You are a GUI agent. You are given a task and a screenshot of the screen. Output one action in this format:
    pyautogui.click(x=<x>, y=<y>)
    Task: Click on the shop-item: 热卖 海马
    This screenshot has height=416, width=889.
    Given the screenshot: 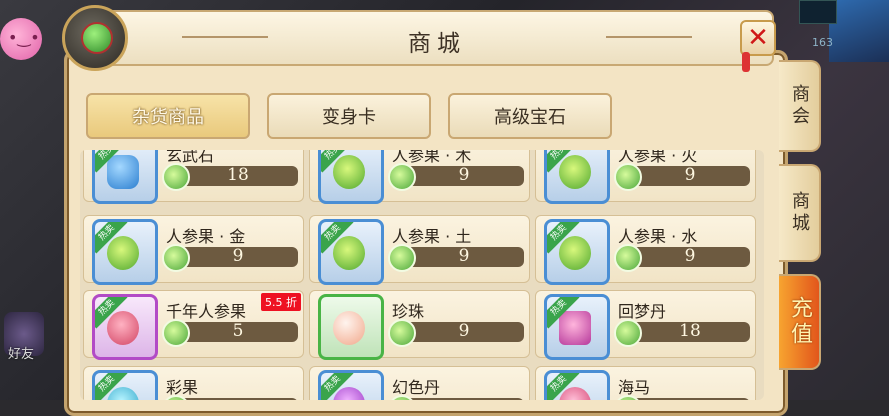 What is the action you would take?
    pyautogui.click(x=645, y=383)
    